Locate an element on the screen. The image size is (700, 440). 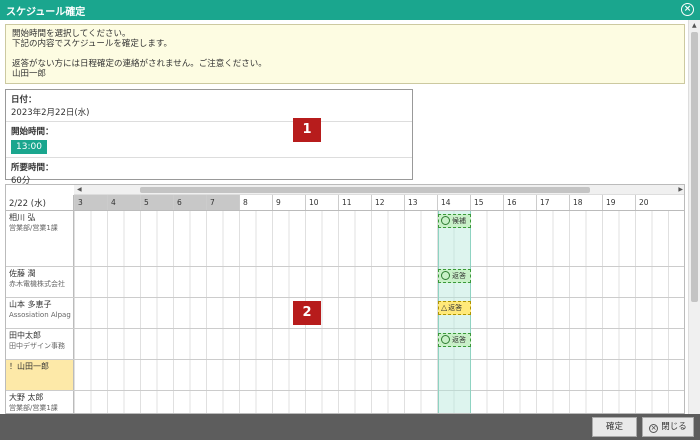
hour-cell: 8 is located at coordinates (255, 202).